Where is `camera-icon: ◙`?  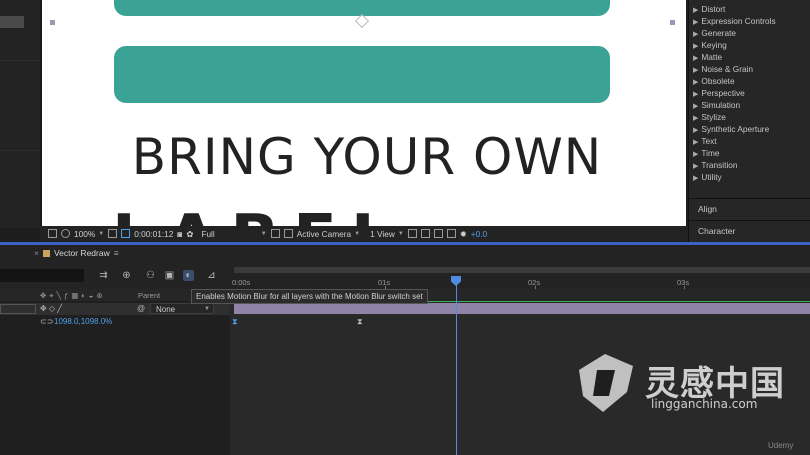 camera-icon: ◙ is located at coordinates (179, 234).